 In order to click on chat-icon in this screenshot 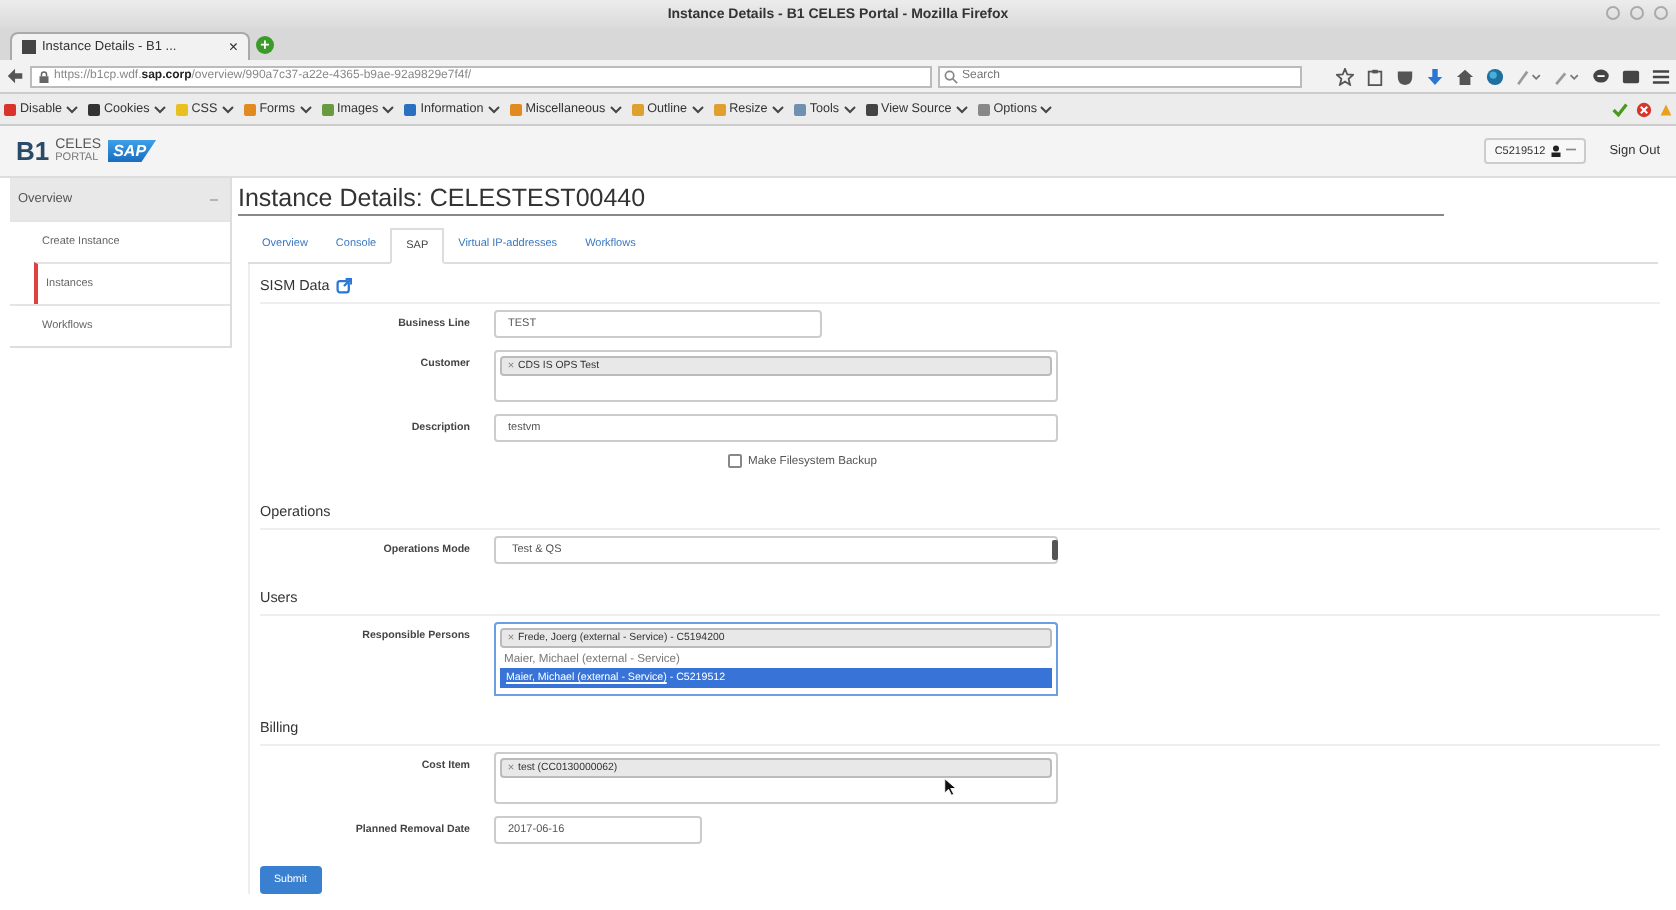, I will do `click(1601, 76)`.